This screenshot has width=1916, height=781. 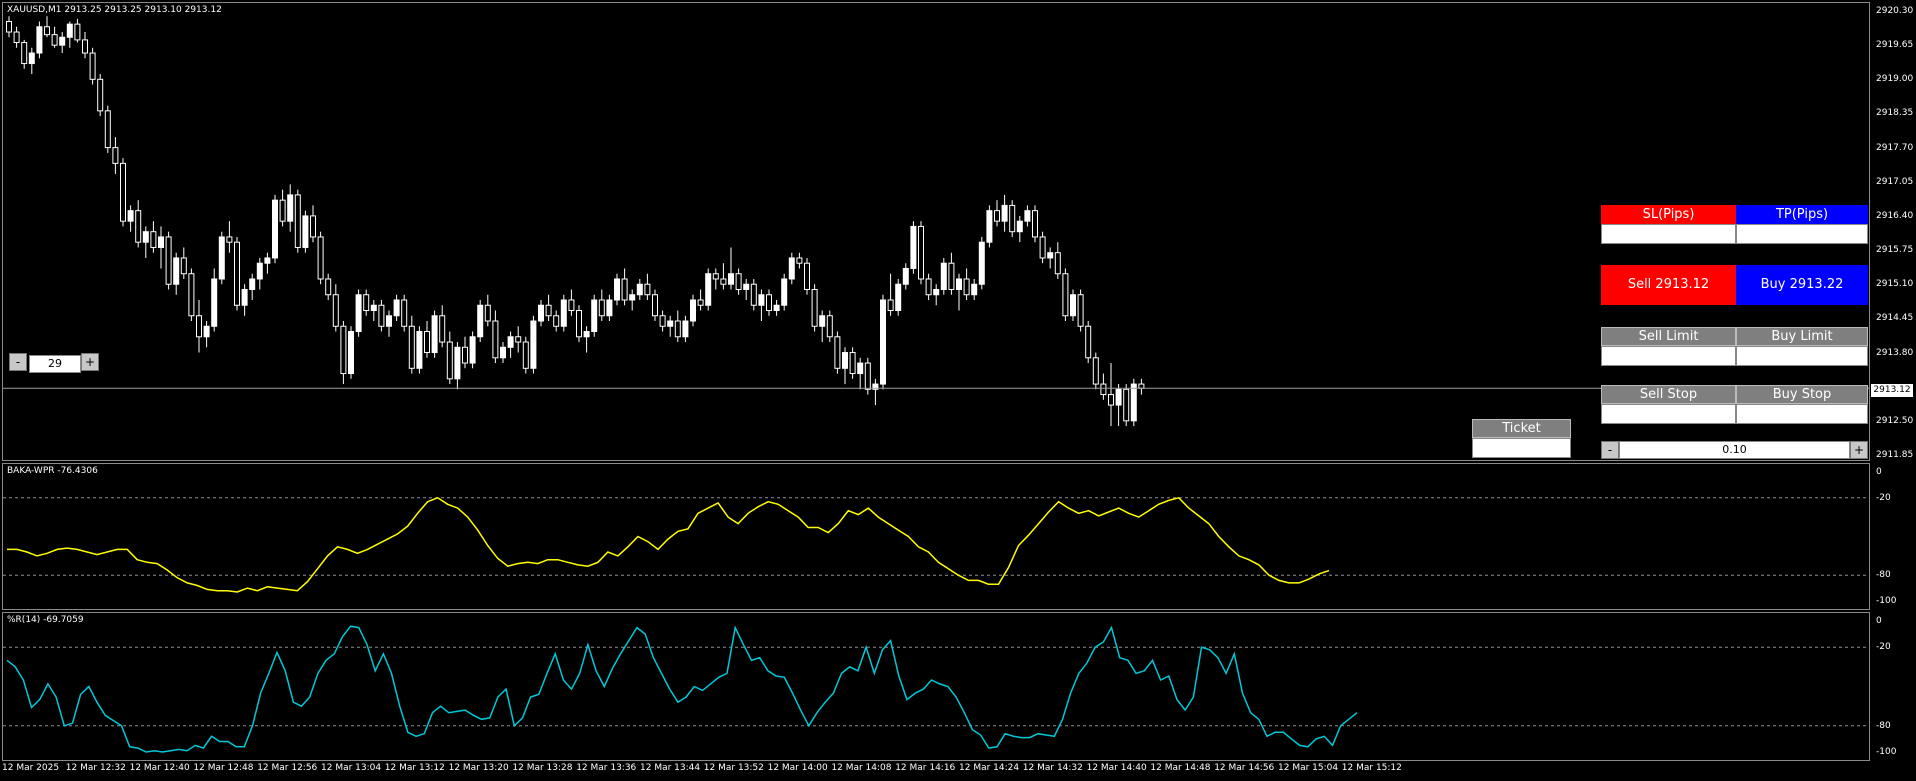 I want to click on time-axis-tick: 12 Mar 13:12, so click(x=414, y=768).